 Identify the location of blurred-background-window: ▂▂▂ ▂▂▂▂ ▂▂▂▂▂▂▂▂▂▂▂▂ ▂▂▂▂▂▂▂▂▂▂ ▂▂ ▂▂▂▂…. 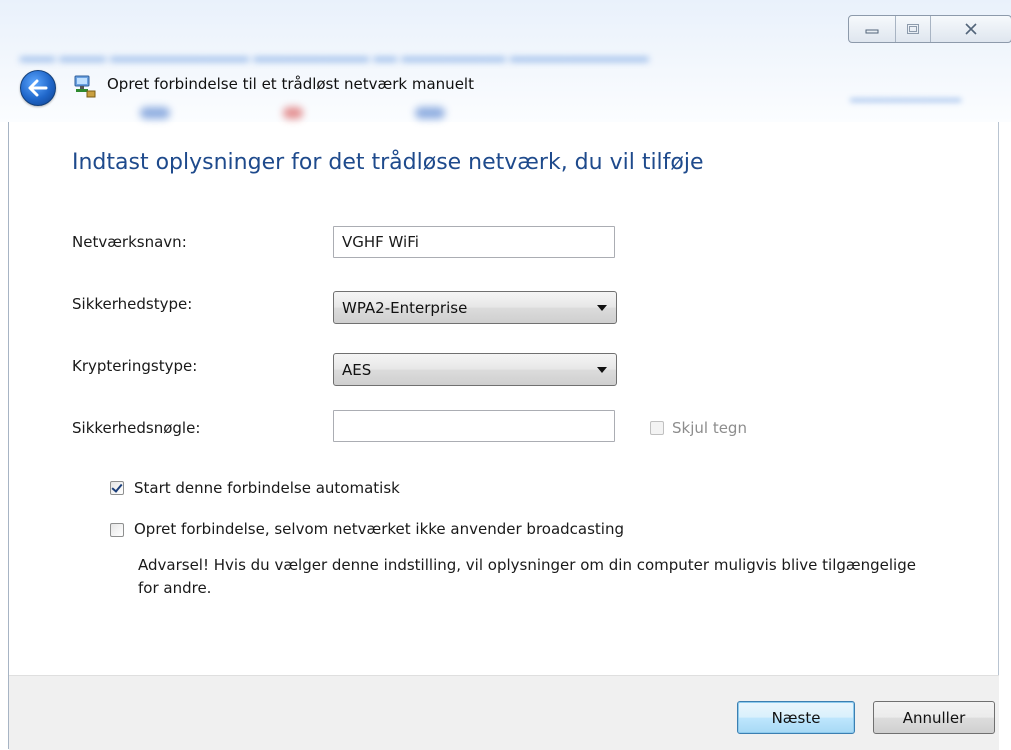
(334, 53).